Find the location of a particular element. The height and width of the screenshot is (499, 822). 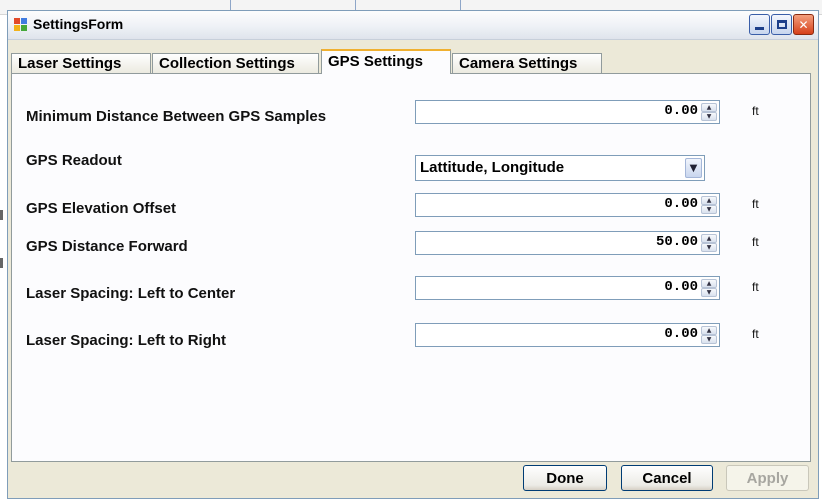

laser-left-right-input: 0.00 ▲ ▼ is located at coordinates (567, 335).